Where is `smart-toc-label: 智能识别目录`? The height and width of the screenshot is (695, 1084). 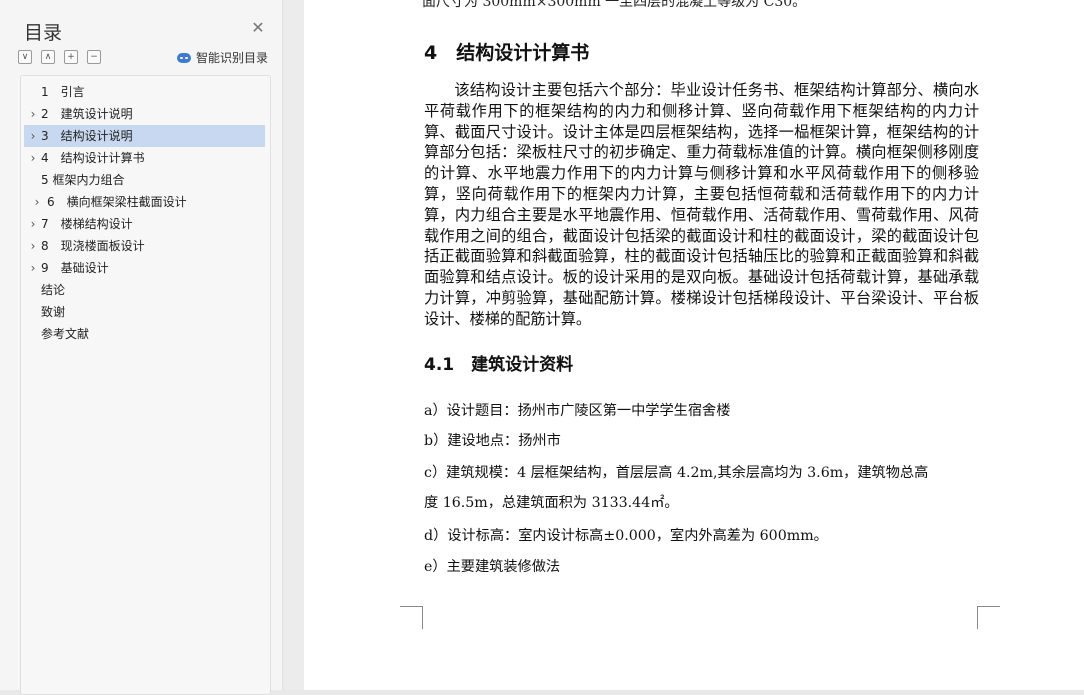 smart-toc-label: 智能识别目录 is located at coordinates (232, 58).